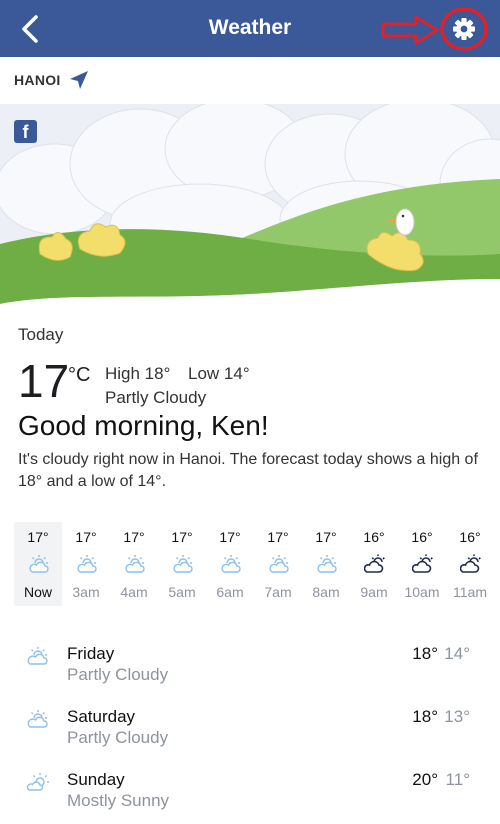 The image size is (500, 824). Describe the element at coordinates (118, 800) in the screenshot. I see `day-condition: Mostly Sunny` at that location.